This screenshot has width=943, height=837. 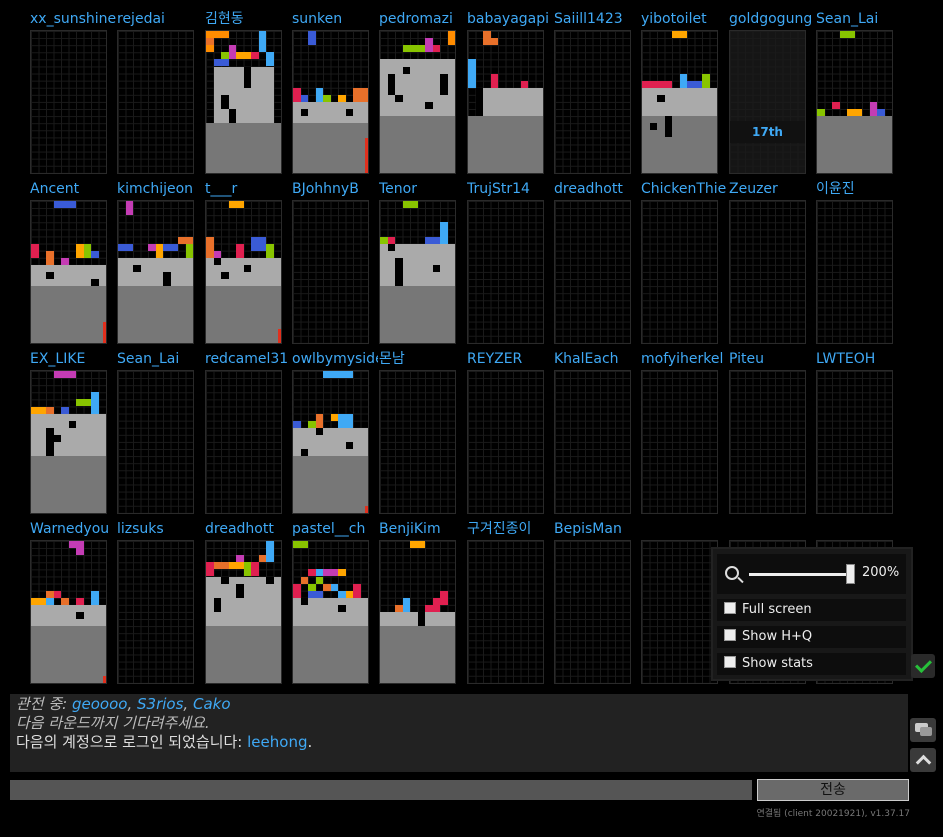 What do you see at coordinates (859, 189) in the screenshot?
I see `player-name: 이윤진` at bounding box center [859, 189].